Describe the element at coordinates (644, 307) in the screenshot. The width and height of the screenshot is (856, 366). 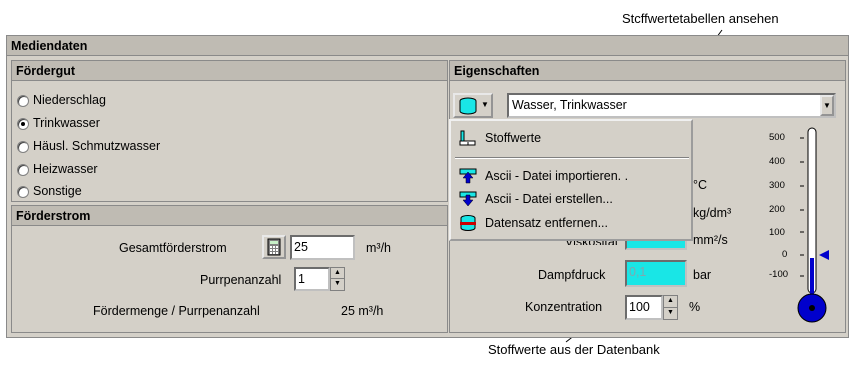
I see `konzentration-input: 100` at that location.